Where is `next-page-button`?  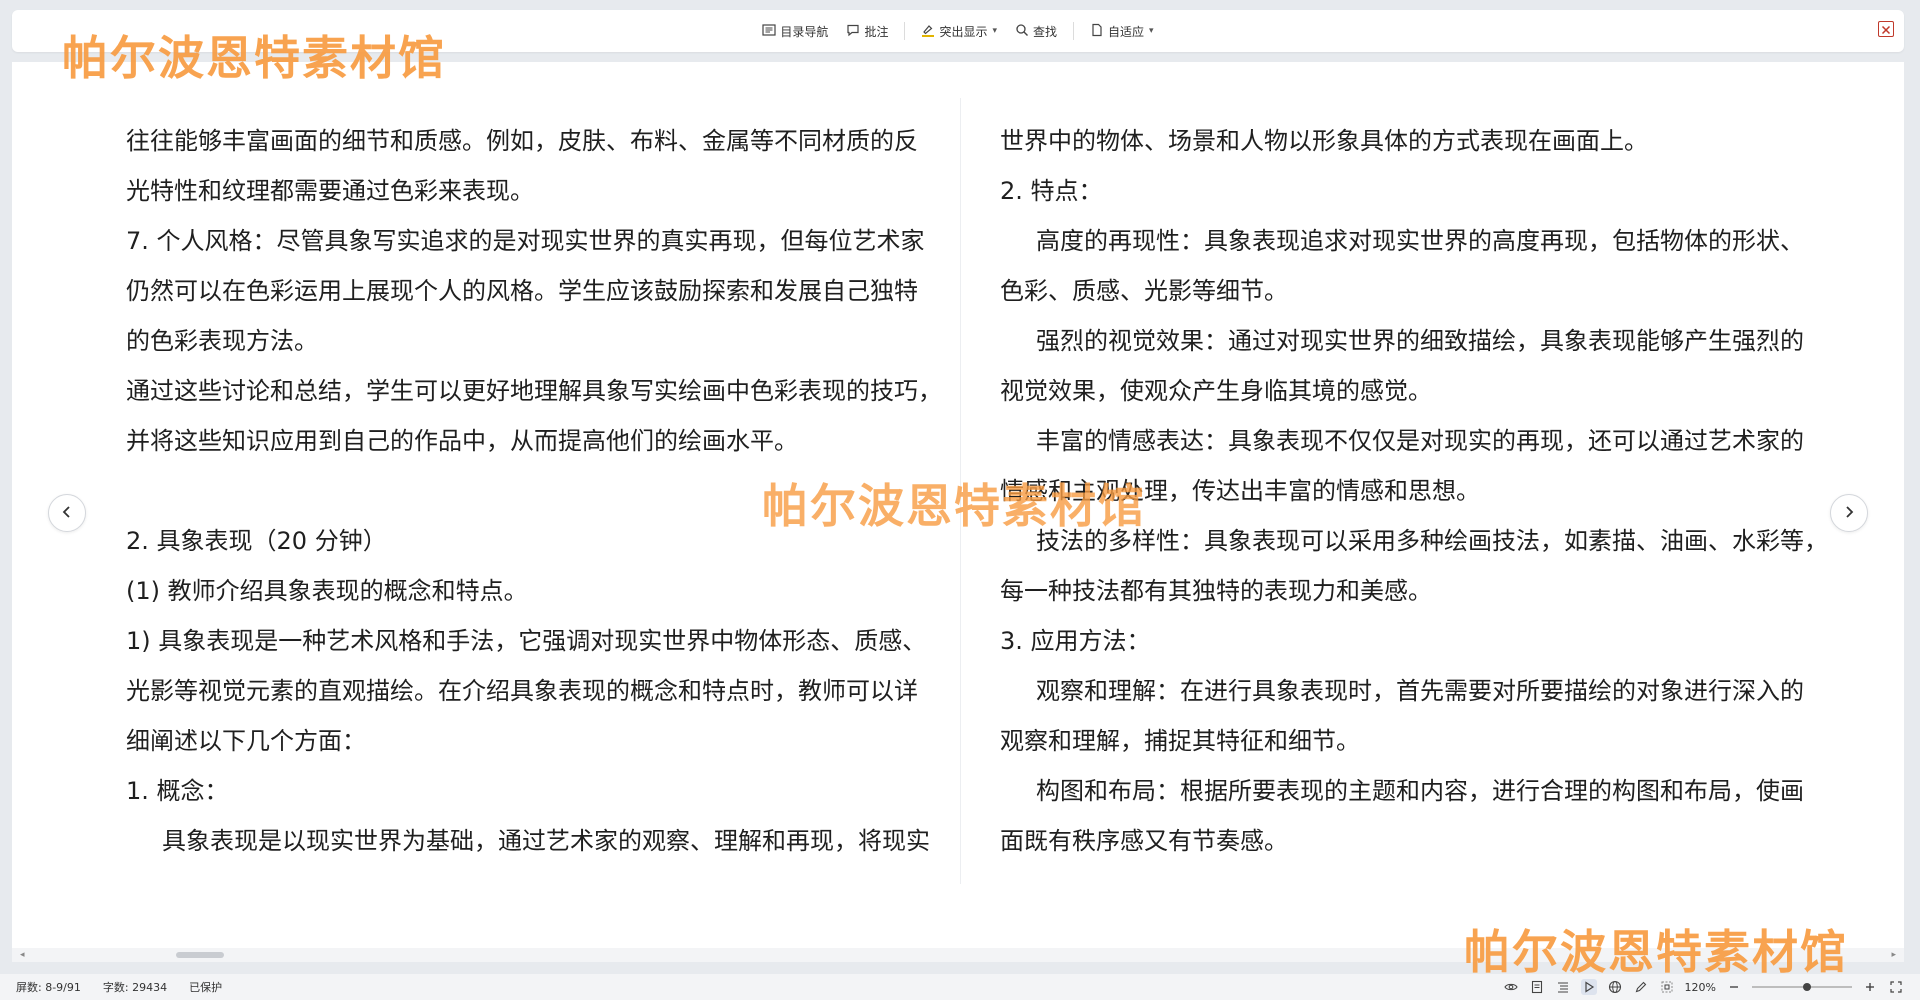 next-page-button is located at coordinates (1849, 513).